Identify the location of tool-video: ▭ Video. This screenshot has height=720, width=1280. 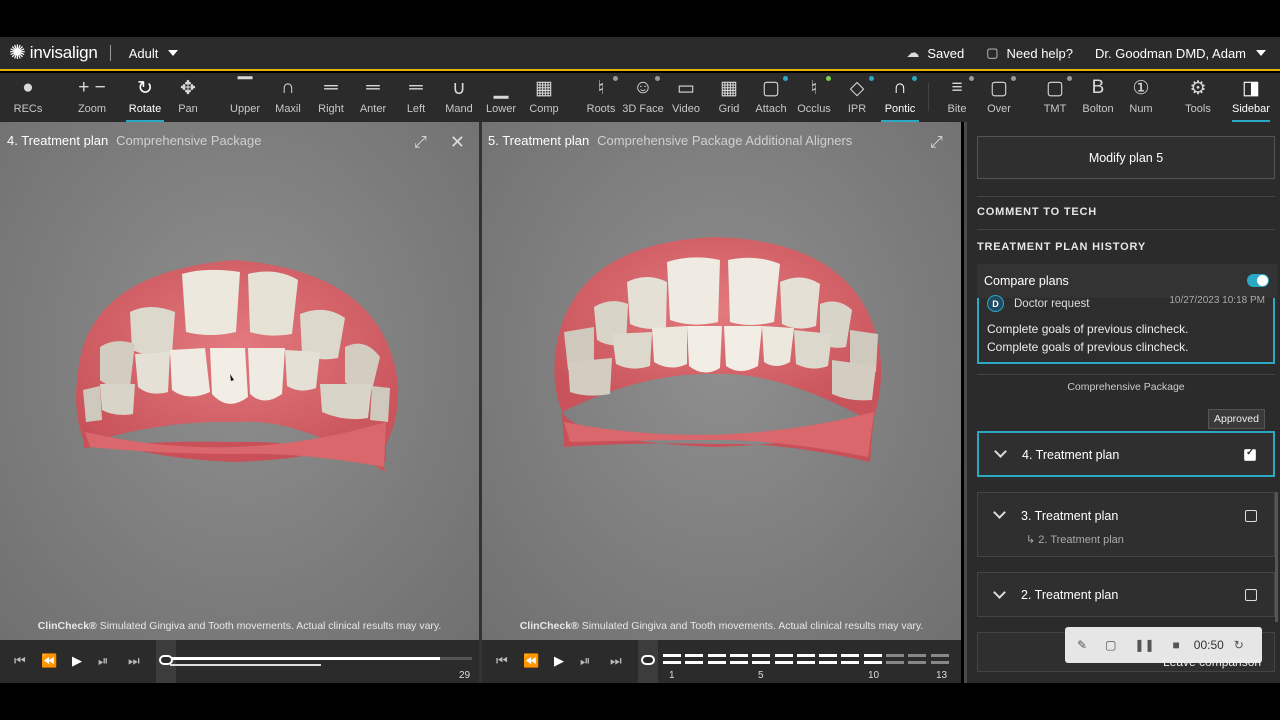
(686, 97).